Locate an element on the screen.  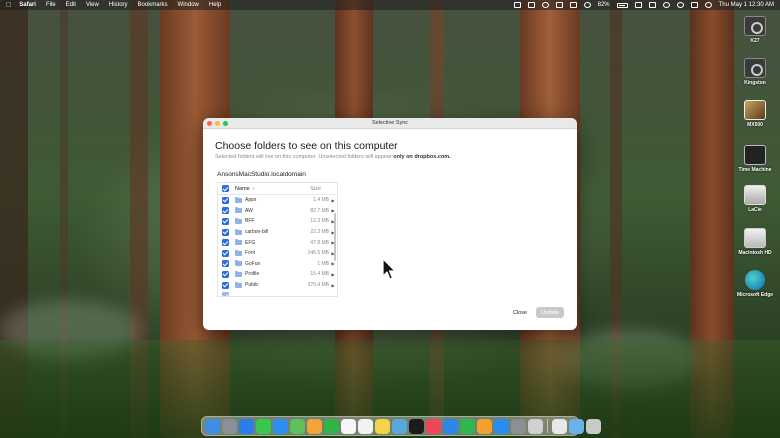
desktop-icon-time-machine: Time Machine is located at coordinates (755, 159).